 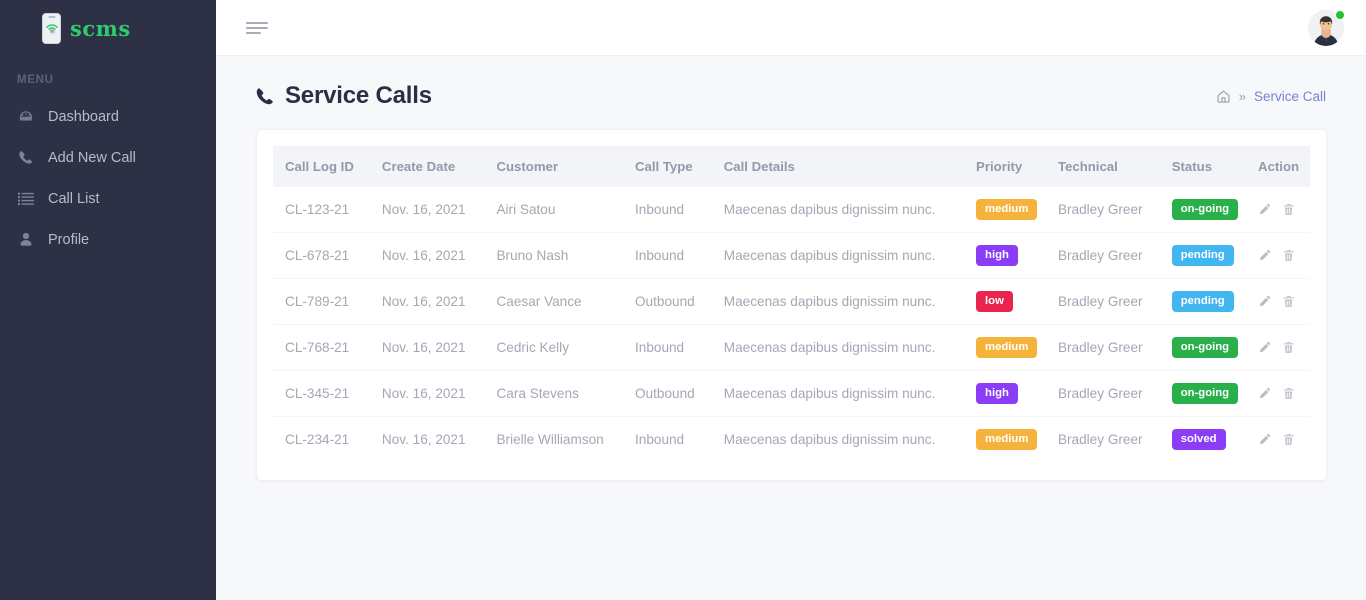 What do you see at coordinates (322, 166) in the screenshot?
I see `column-header-call-log-id: Call Log ID` at bounding box center [322, 166].